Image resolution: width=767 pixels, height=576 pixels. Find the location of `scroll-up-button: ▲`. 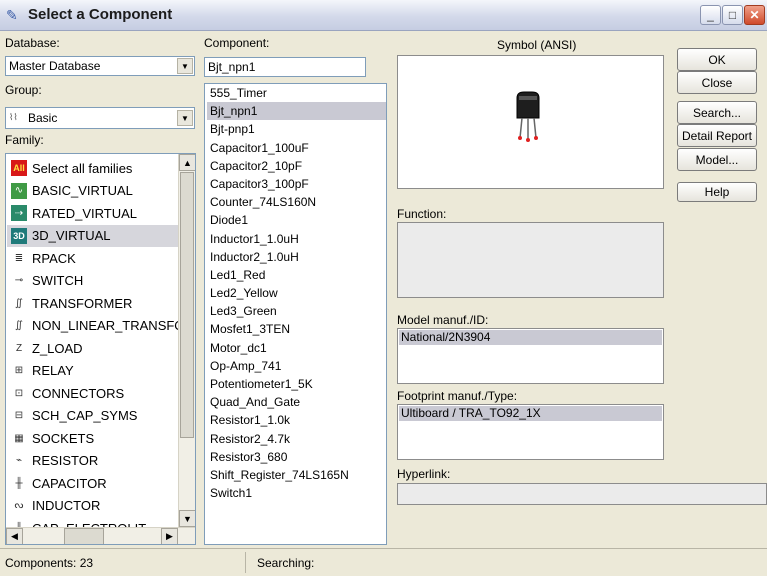

scroll-up-button: ▲ is located at coordinates (187, 162).